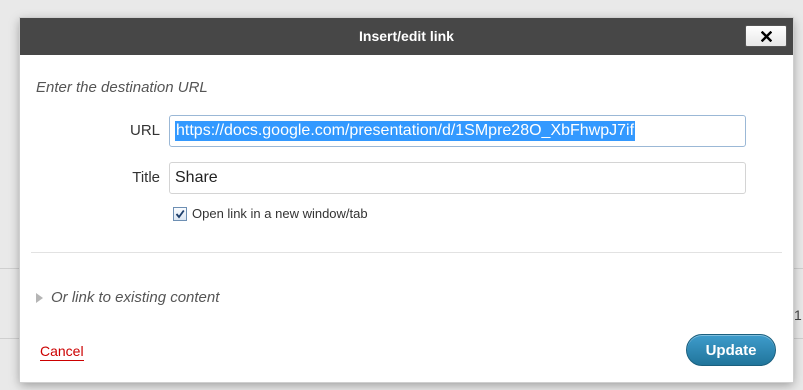  I want to click on link-existing-toggle: Or link to existing content, so click(127, 297).